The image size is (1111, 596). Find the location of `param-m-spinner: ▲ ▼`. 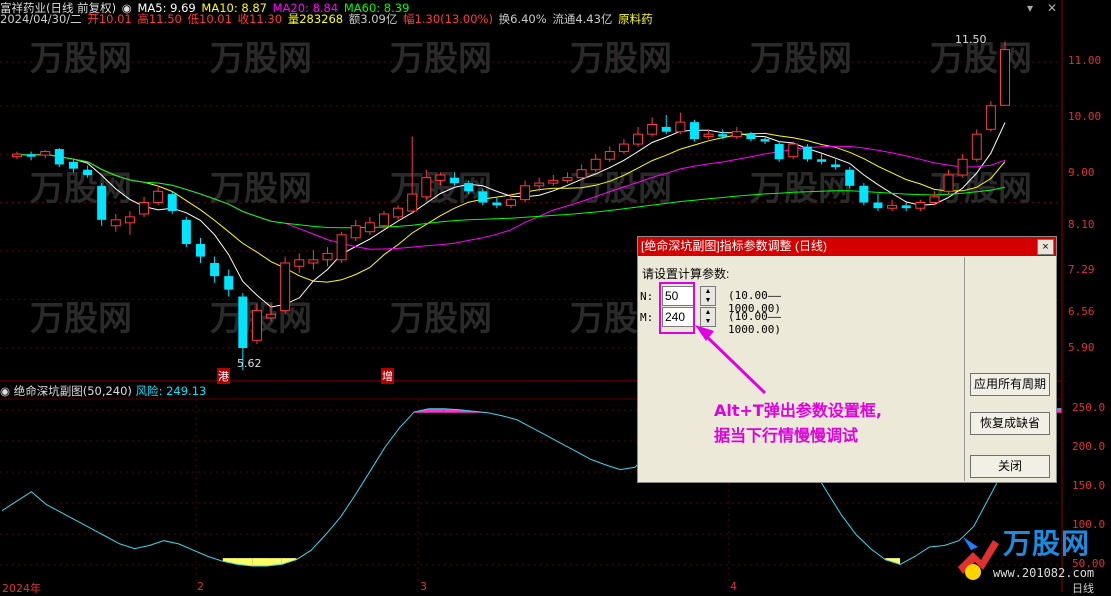

param-m-spinner: ▲ ▼ is located at coordinates (708, 317).